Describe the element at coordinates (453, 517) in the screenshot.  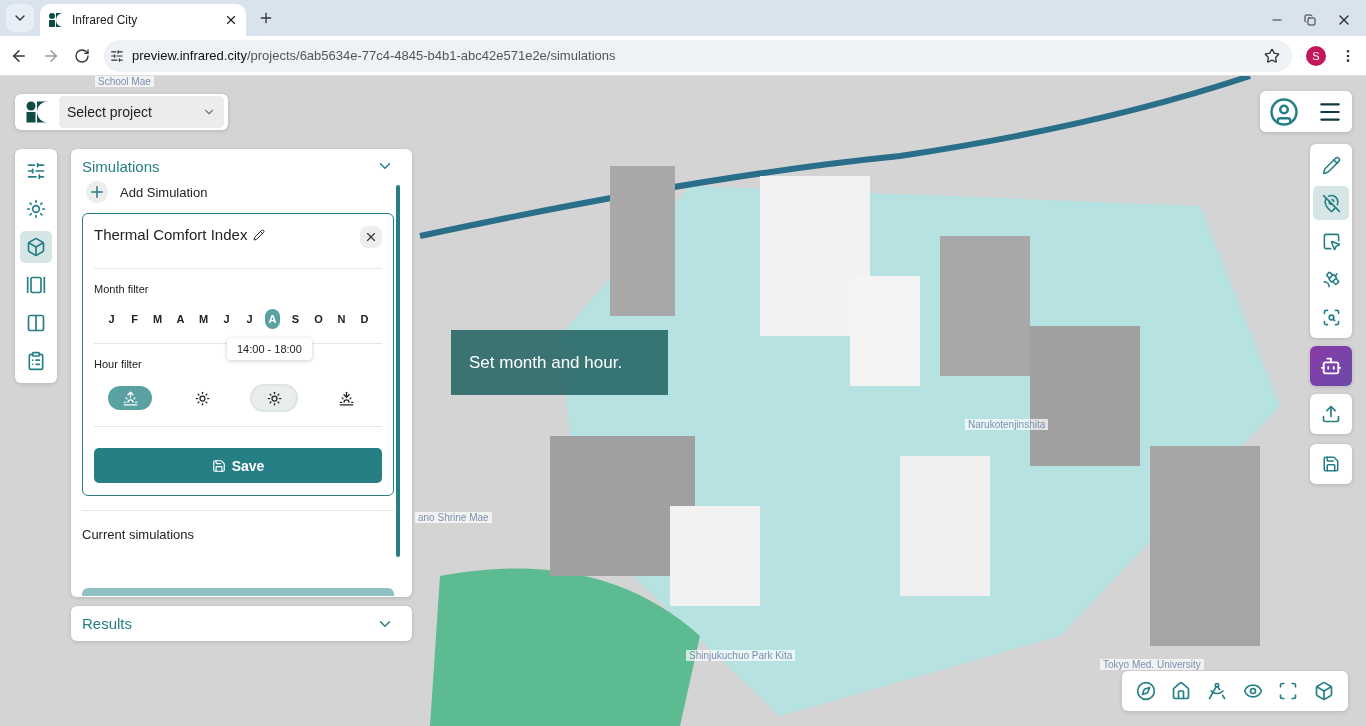
I see `map-label: ano Shrine Mae` at that location.